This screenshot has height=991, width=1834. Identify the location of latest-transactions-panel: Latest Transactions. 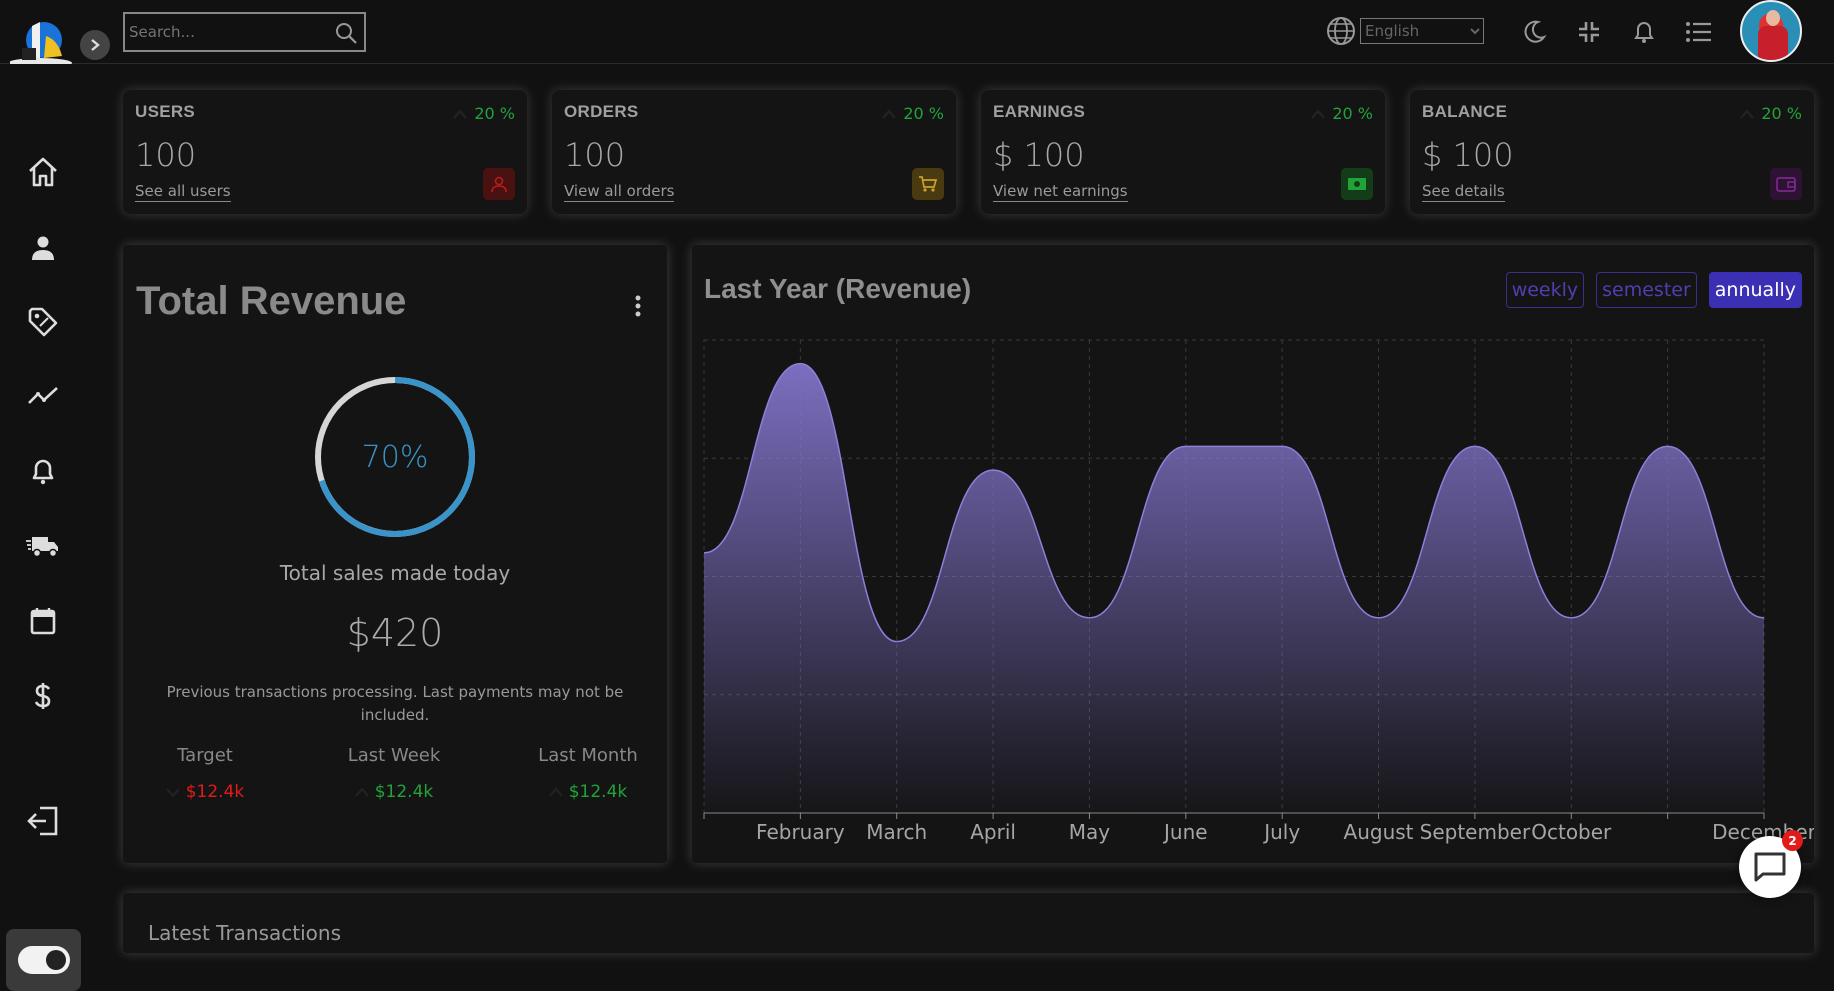
(968, 923).